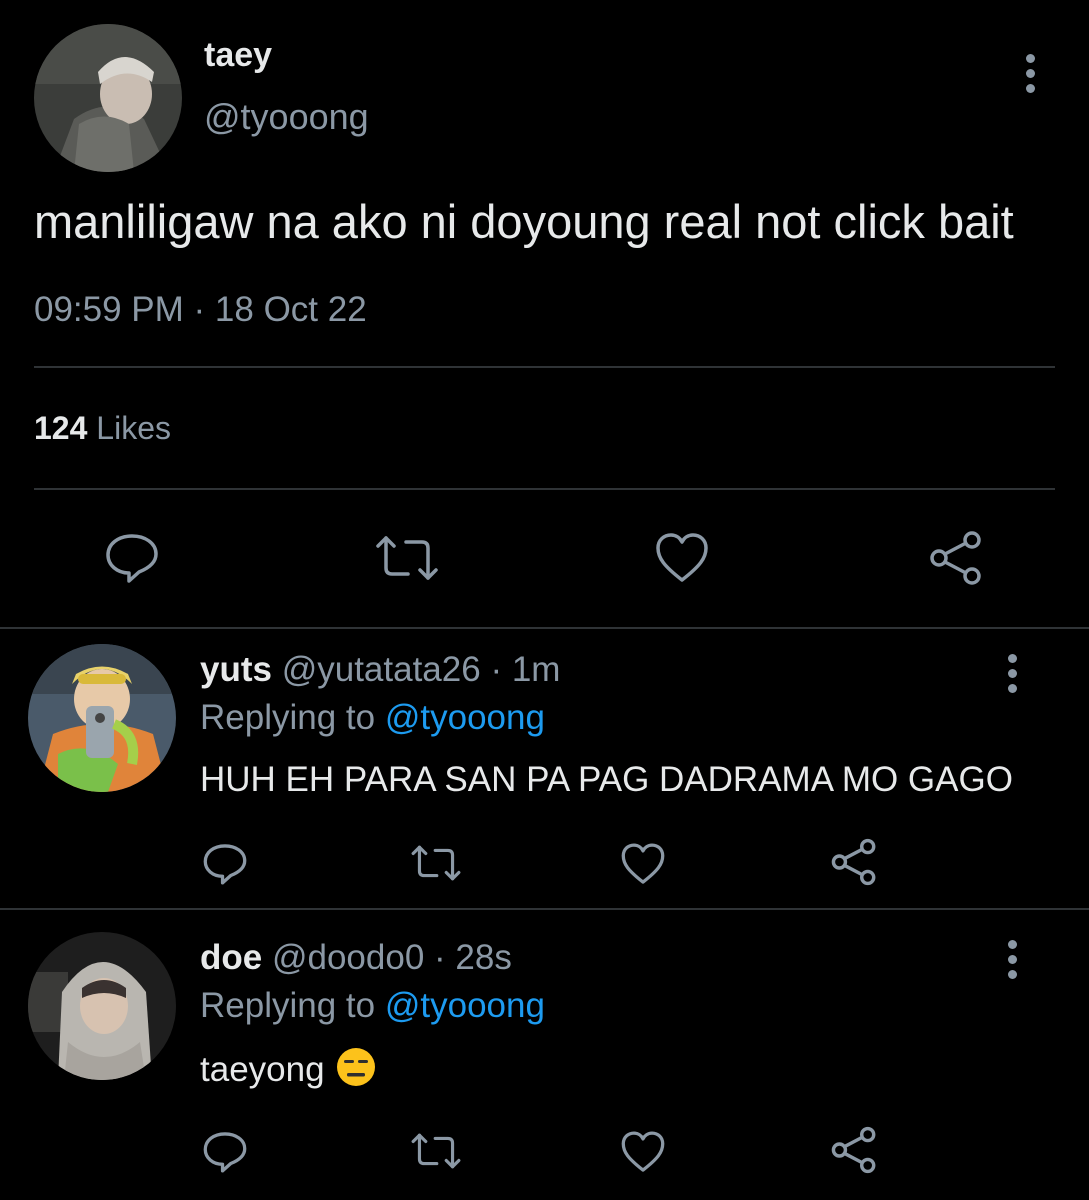 Image resolution: width=1089 pixels, height=1200 pixels. What do you see at coordinates (356, 1071) in the screenshot?
I see `expressionless-face-emoji` at bounding box center [356, 1071].